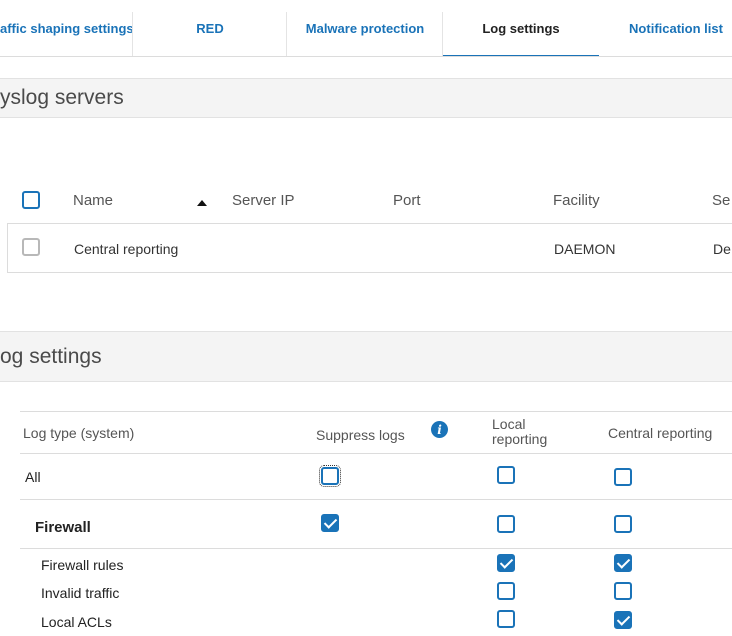  What do you see at coordinates (263, 200) in the screenshot?
I see `column-server-ip: Server IP` at bounding box center [263, 200].